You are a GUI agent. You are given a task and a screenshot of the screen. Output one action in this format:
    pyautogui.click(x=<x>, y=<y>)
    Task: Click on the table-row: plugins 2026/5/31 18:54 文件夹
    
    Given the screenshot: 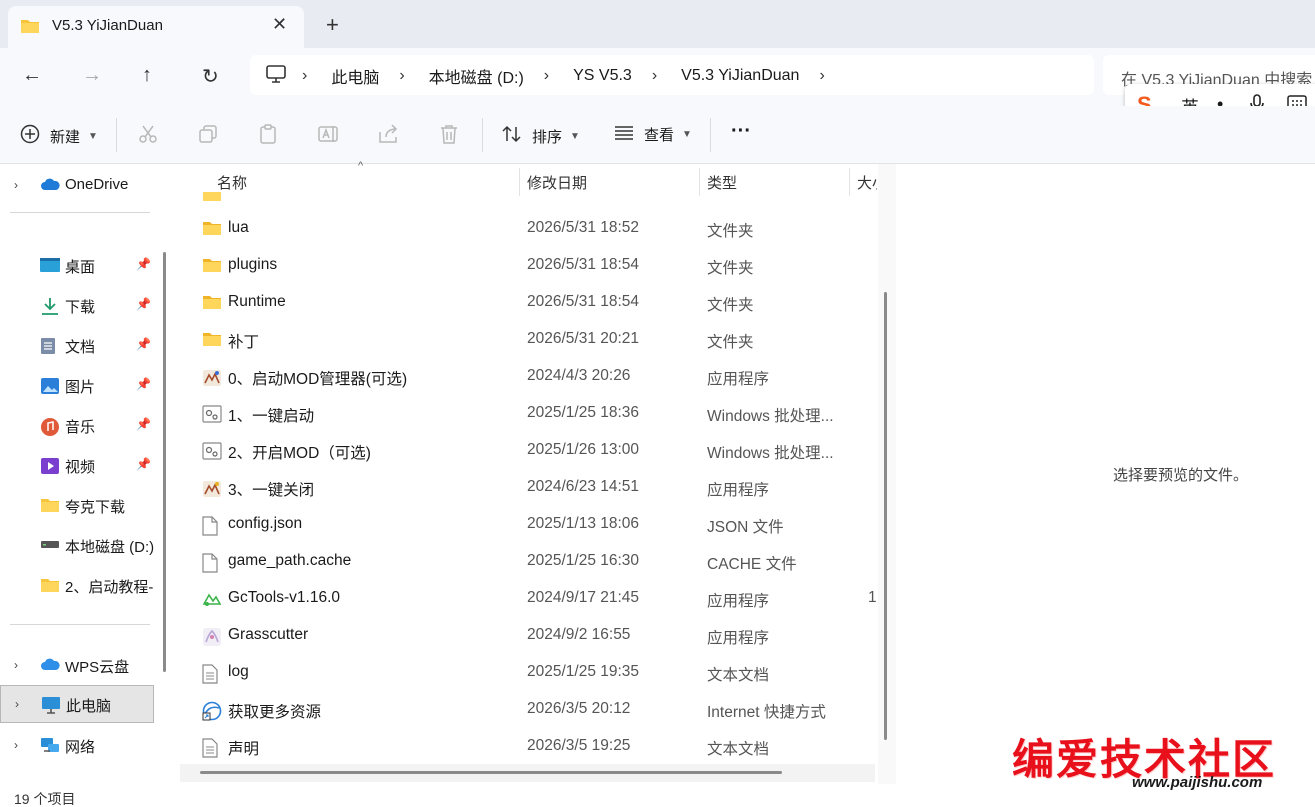 What is the action you would take?
    pyautogui.click(x=530, y=265)
    